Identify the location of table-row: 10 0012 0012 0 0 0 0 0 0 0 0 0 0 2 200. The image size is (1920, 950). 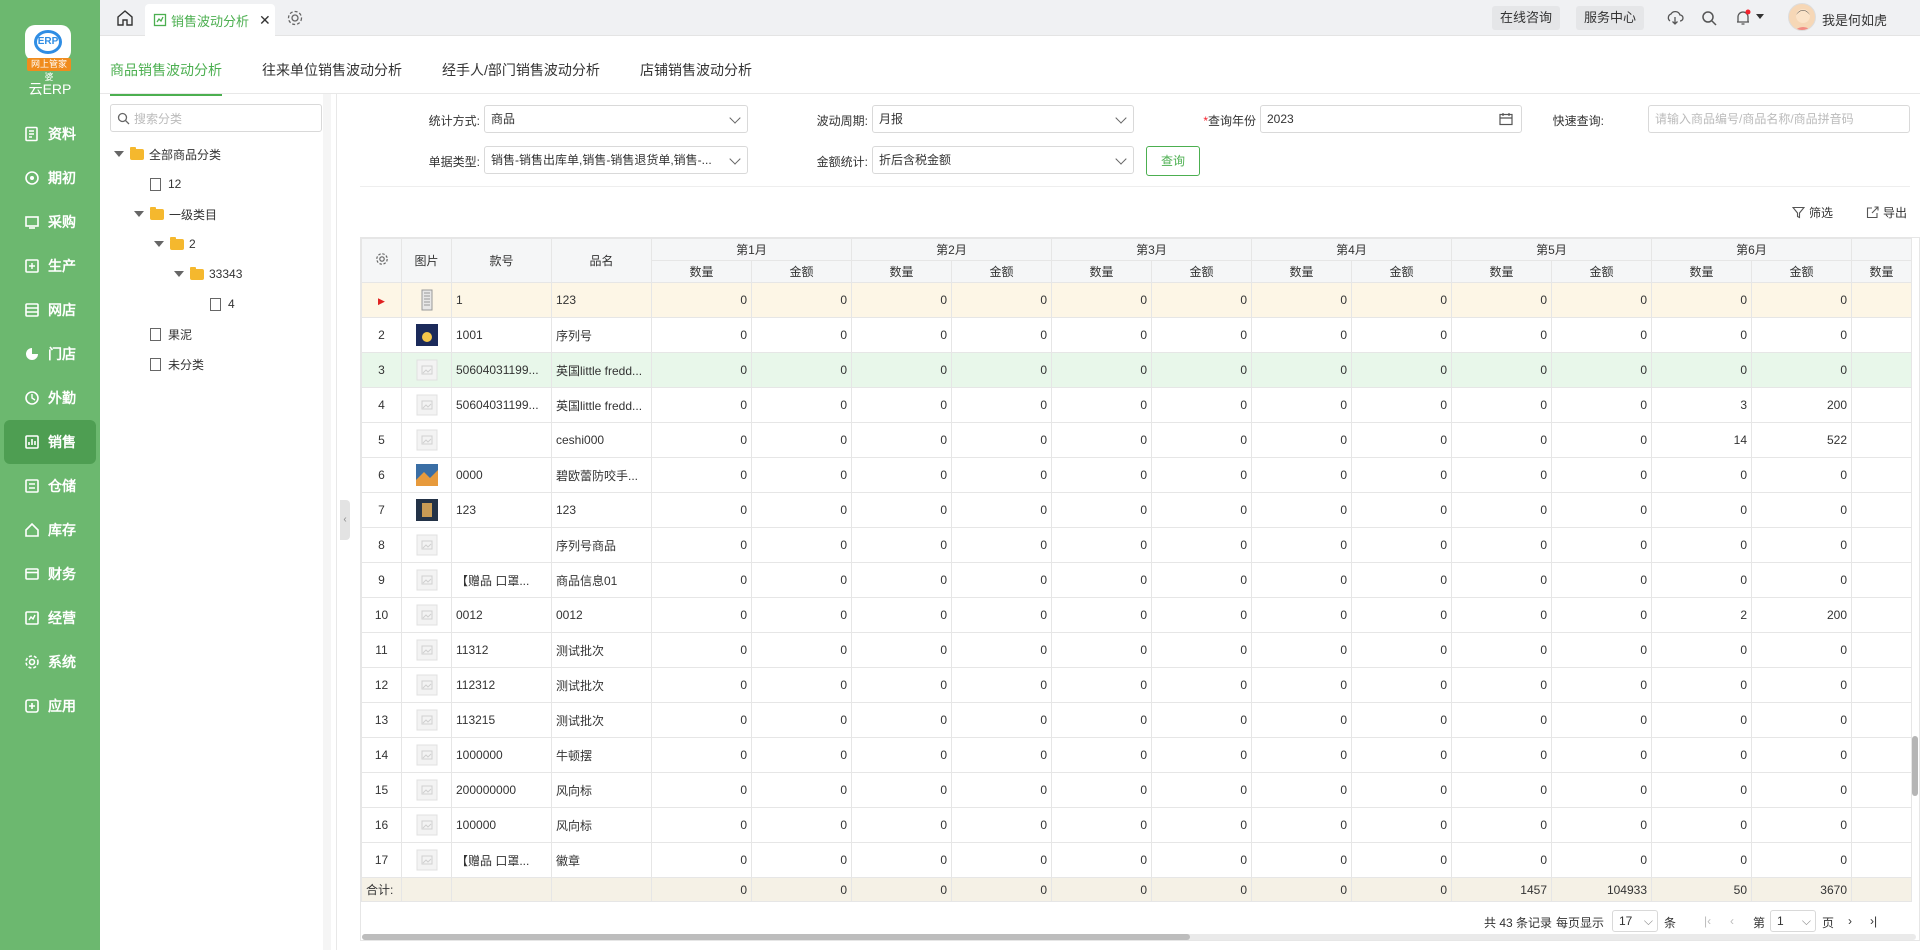
(1136, 615).